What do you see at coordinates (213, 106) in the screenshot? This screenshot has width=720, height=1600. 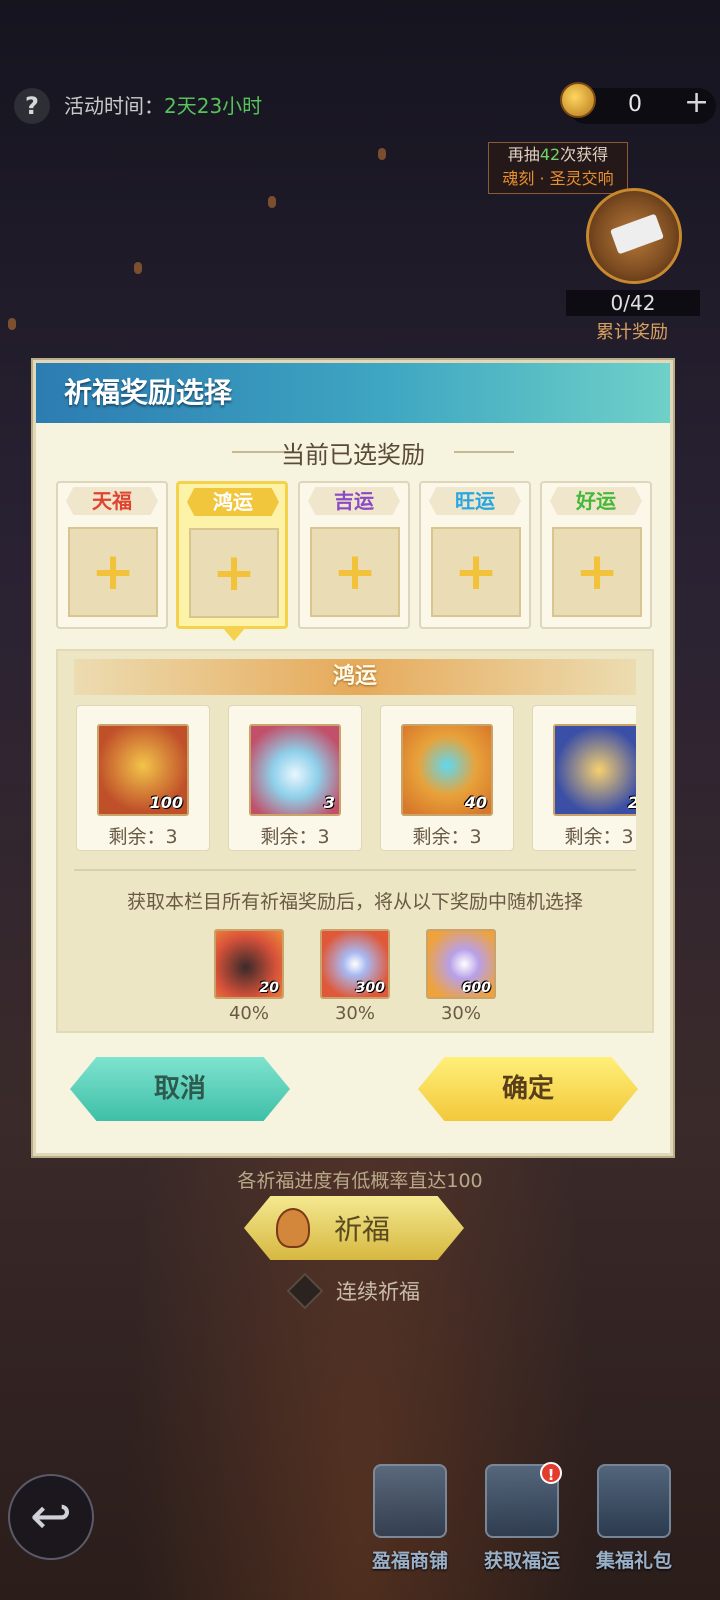 I see `event-time-value: 2天23小时` at bounding box center [213, 106].